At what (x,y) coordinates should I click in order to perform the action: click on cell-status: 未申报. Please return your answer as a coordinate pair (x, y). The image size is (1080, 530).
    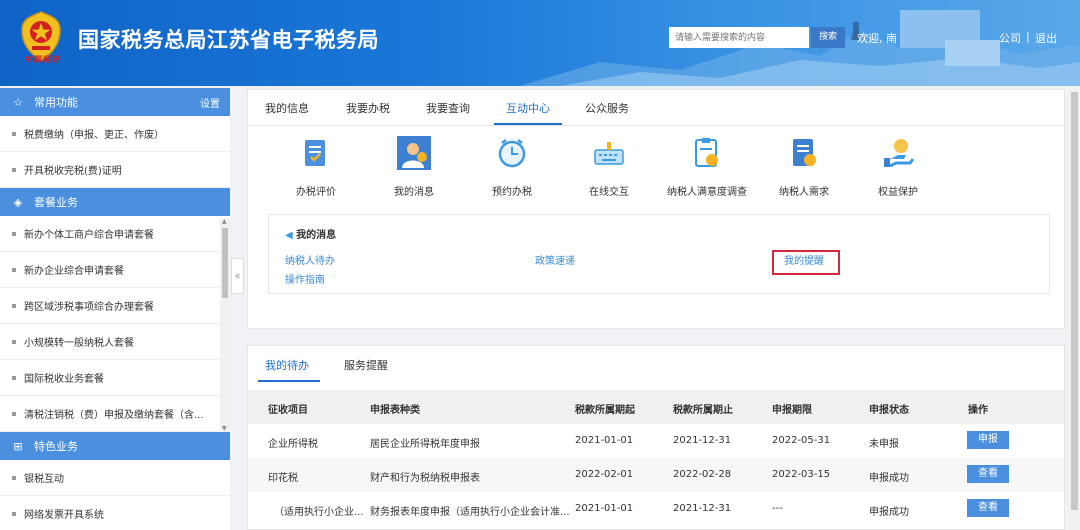
    Looking at the image, I should click on (884, 444).